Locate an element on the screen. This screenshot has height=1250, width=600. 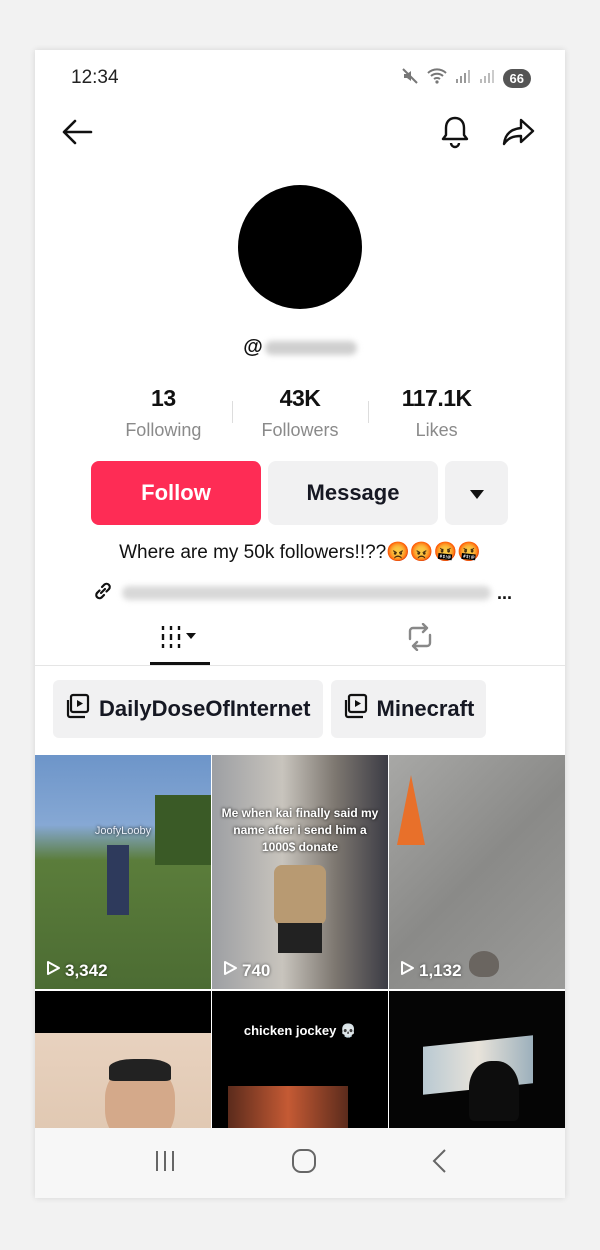
stat-following: 13 Following is located at coordinates (163, 415).